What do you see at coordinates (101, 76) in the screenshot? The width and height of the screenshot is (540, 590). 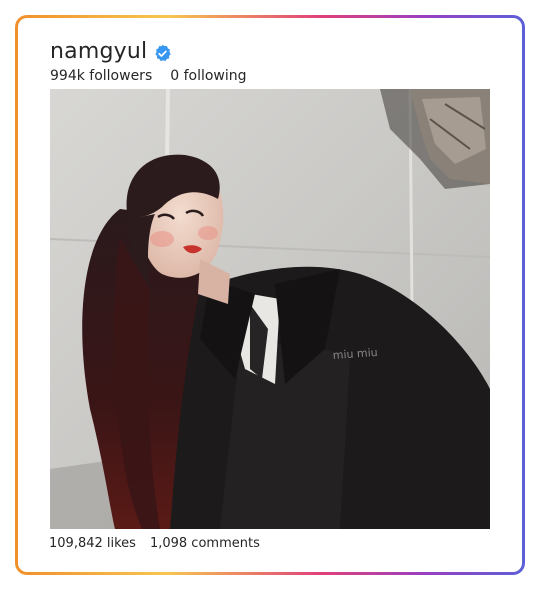 I see `followers-count: 994k followers` at bounding box center [101, 76].